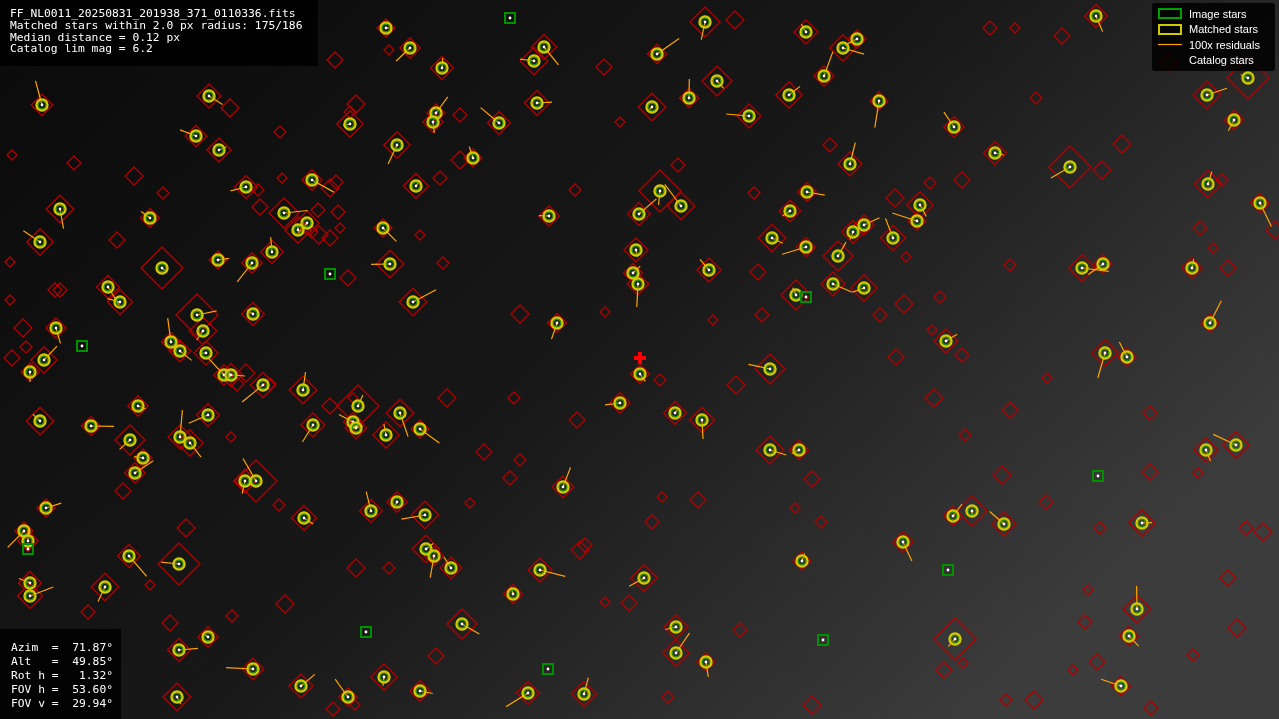 This screenshot has height=719, width=1279. I want to click on center-cross-marker, so click(640, 358).